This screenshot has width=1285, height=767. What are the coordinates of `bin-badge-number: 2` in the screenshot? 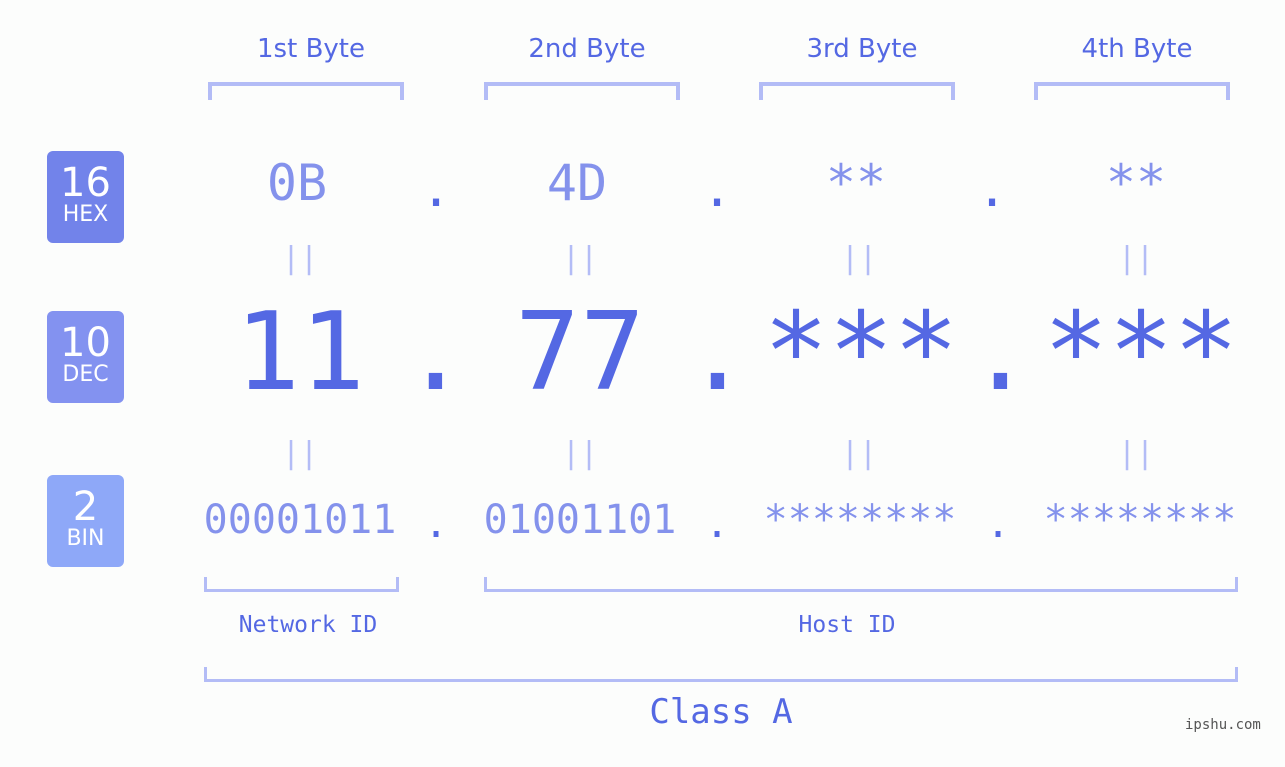 It's located at (85, 507).